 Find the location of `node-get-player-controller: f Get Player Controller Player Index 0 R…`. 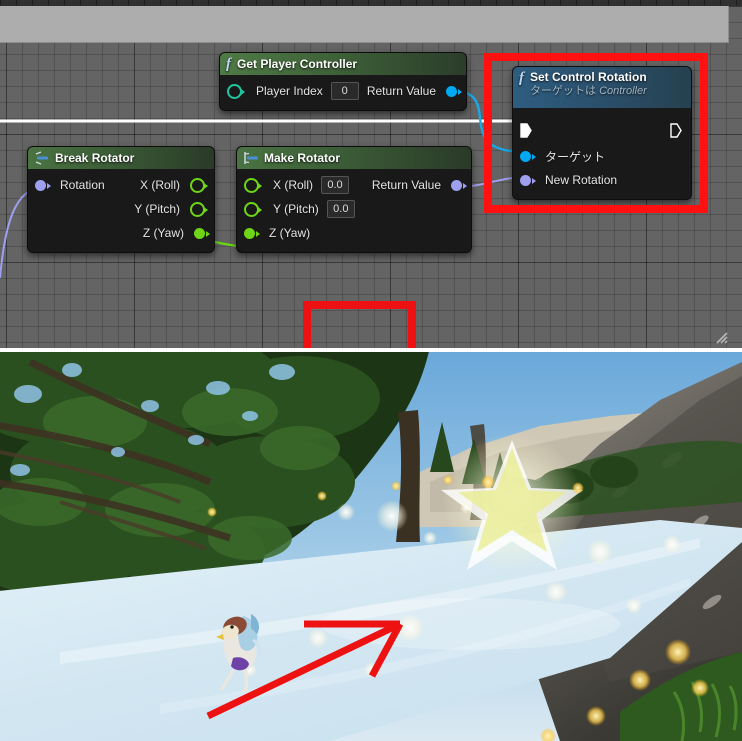

node-get-player-controller: f Get Player Controller Player Index 0 R… is located at coordinates (343, 81).